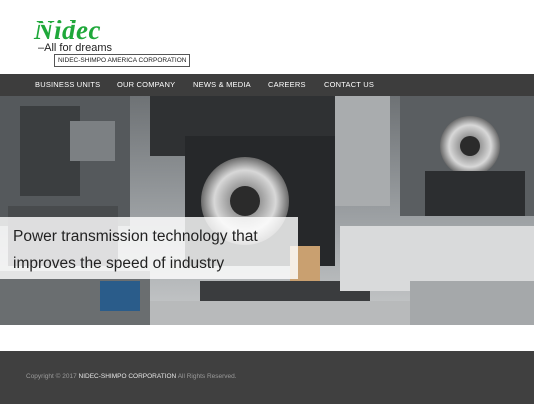  Describe the element at coordinates (69, 30) in the screenshot. I see `logo-wordmark: Nidec` at that location.